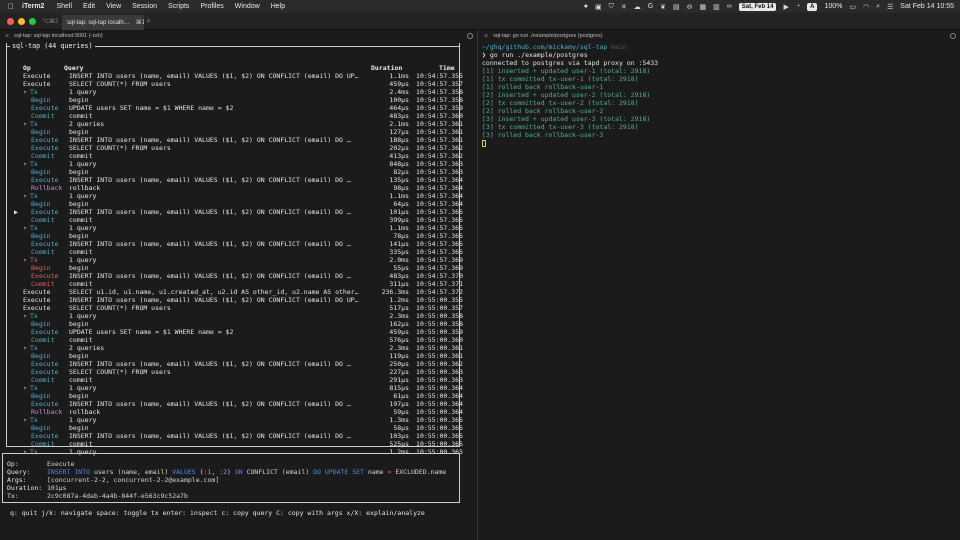  I want to click on zoom-window-button, so click(32, 21).